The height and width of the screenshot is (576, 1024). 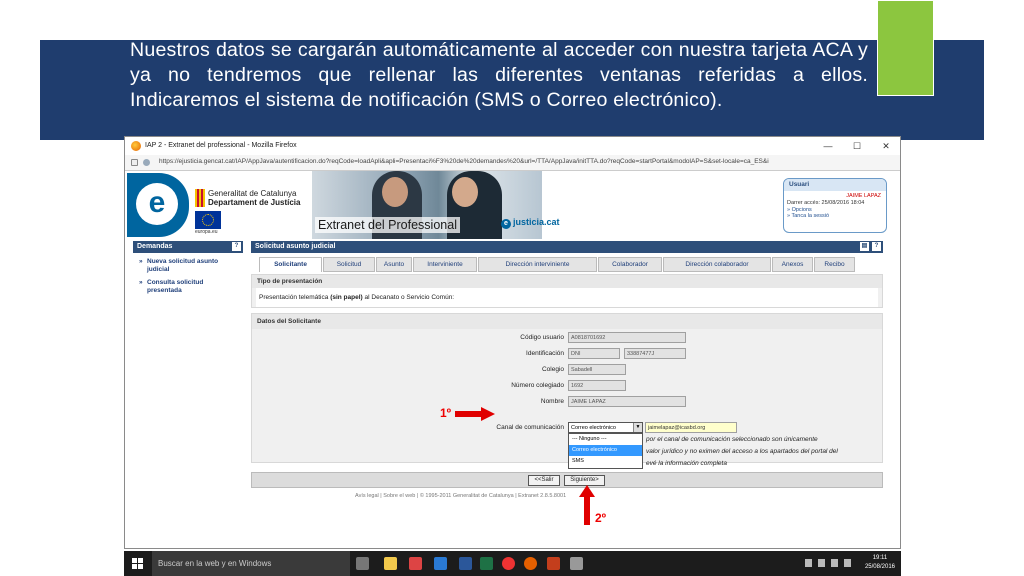 I want to click on tab-interviniente: Interviniente, so click(x=445, y=264).